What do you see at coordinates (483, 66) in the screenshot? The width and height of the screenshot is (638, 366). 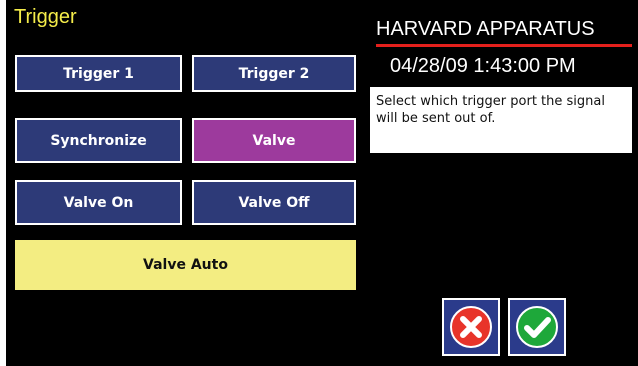 I see `datetime-display: 04/28/09 1:43:00 PM` at bounding box center [483, 66].